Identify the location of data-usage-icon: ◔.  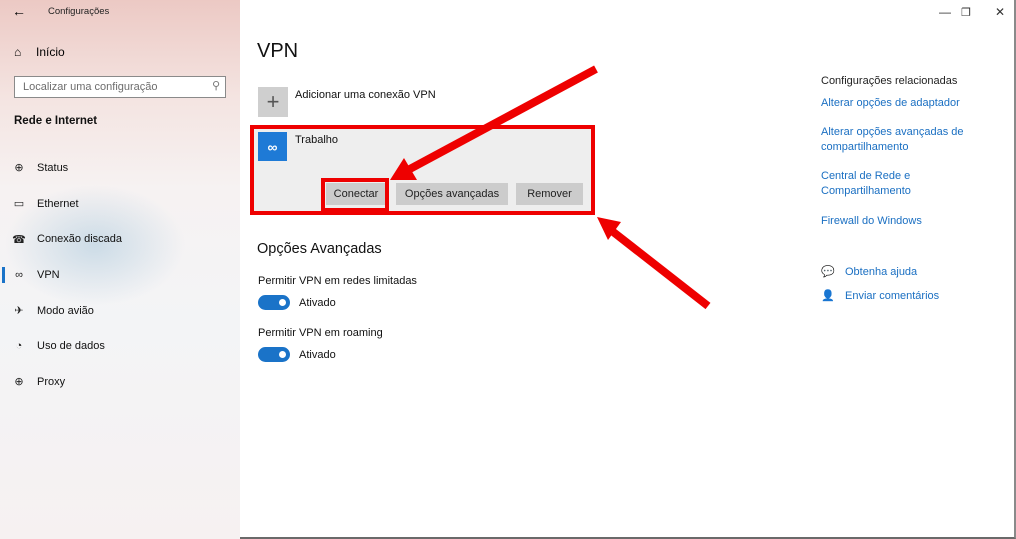
(19, 346).